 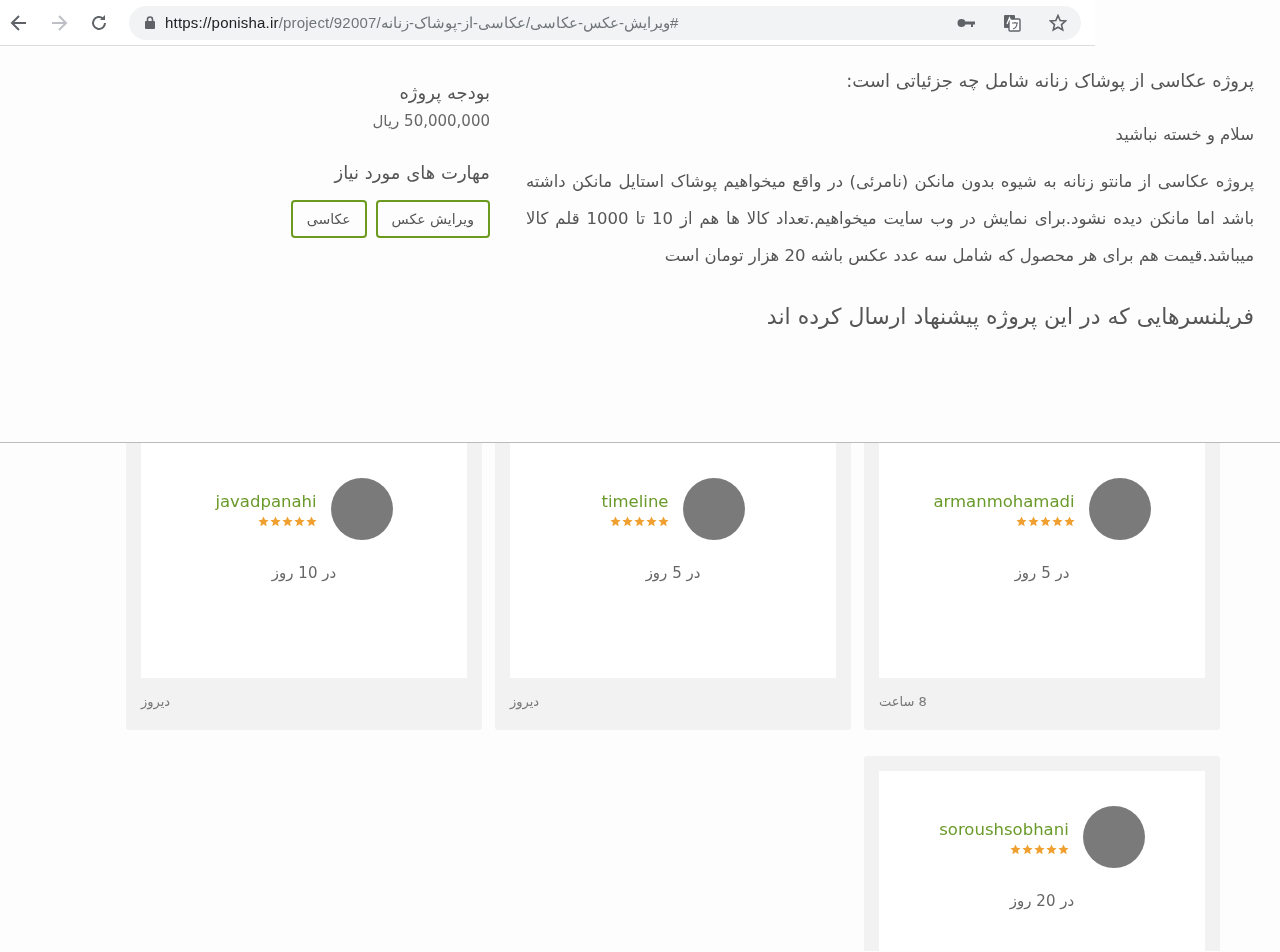 What do you see at coordinates (430, 121) in the screenshot?
I see `budget-amount: 50,000,000 ریال` at bounding box center [430, 121].